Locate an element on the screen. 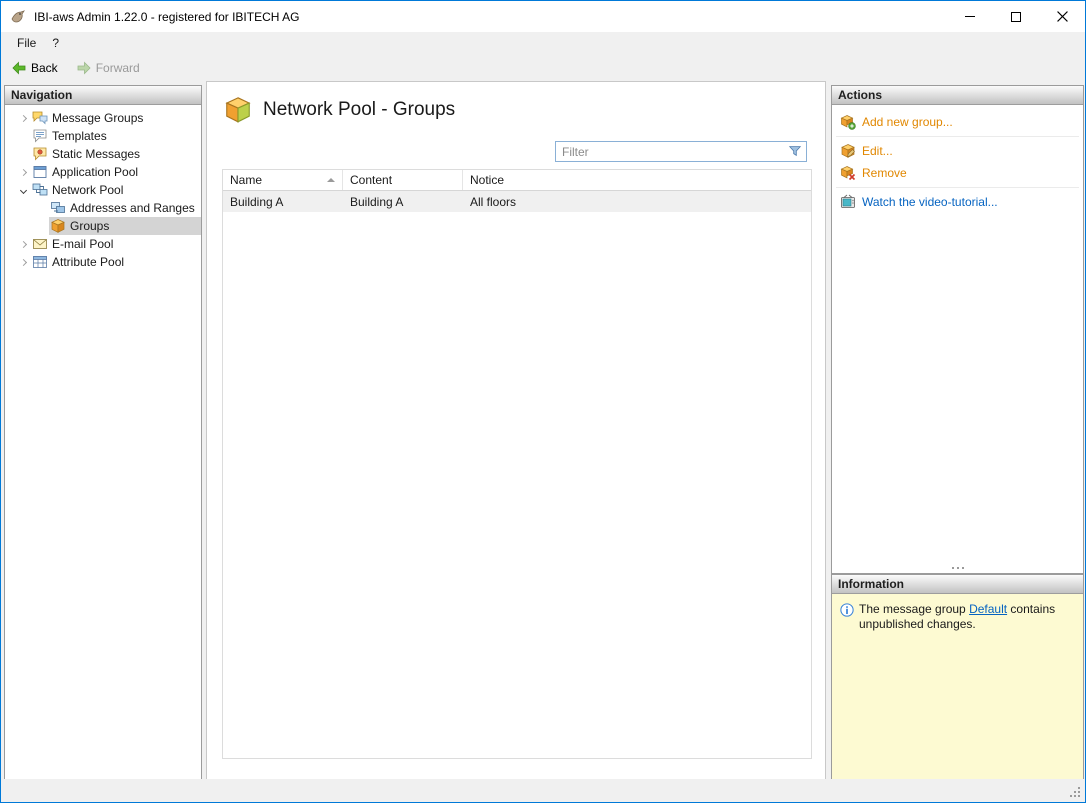 The width and height of the screenshot is (1086, 803). tree-label: Templates is located at coordinates (79, 136).